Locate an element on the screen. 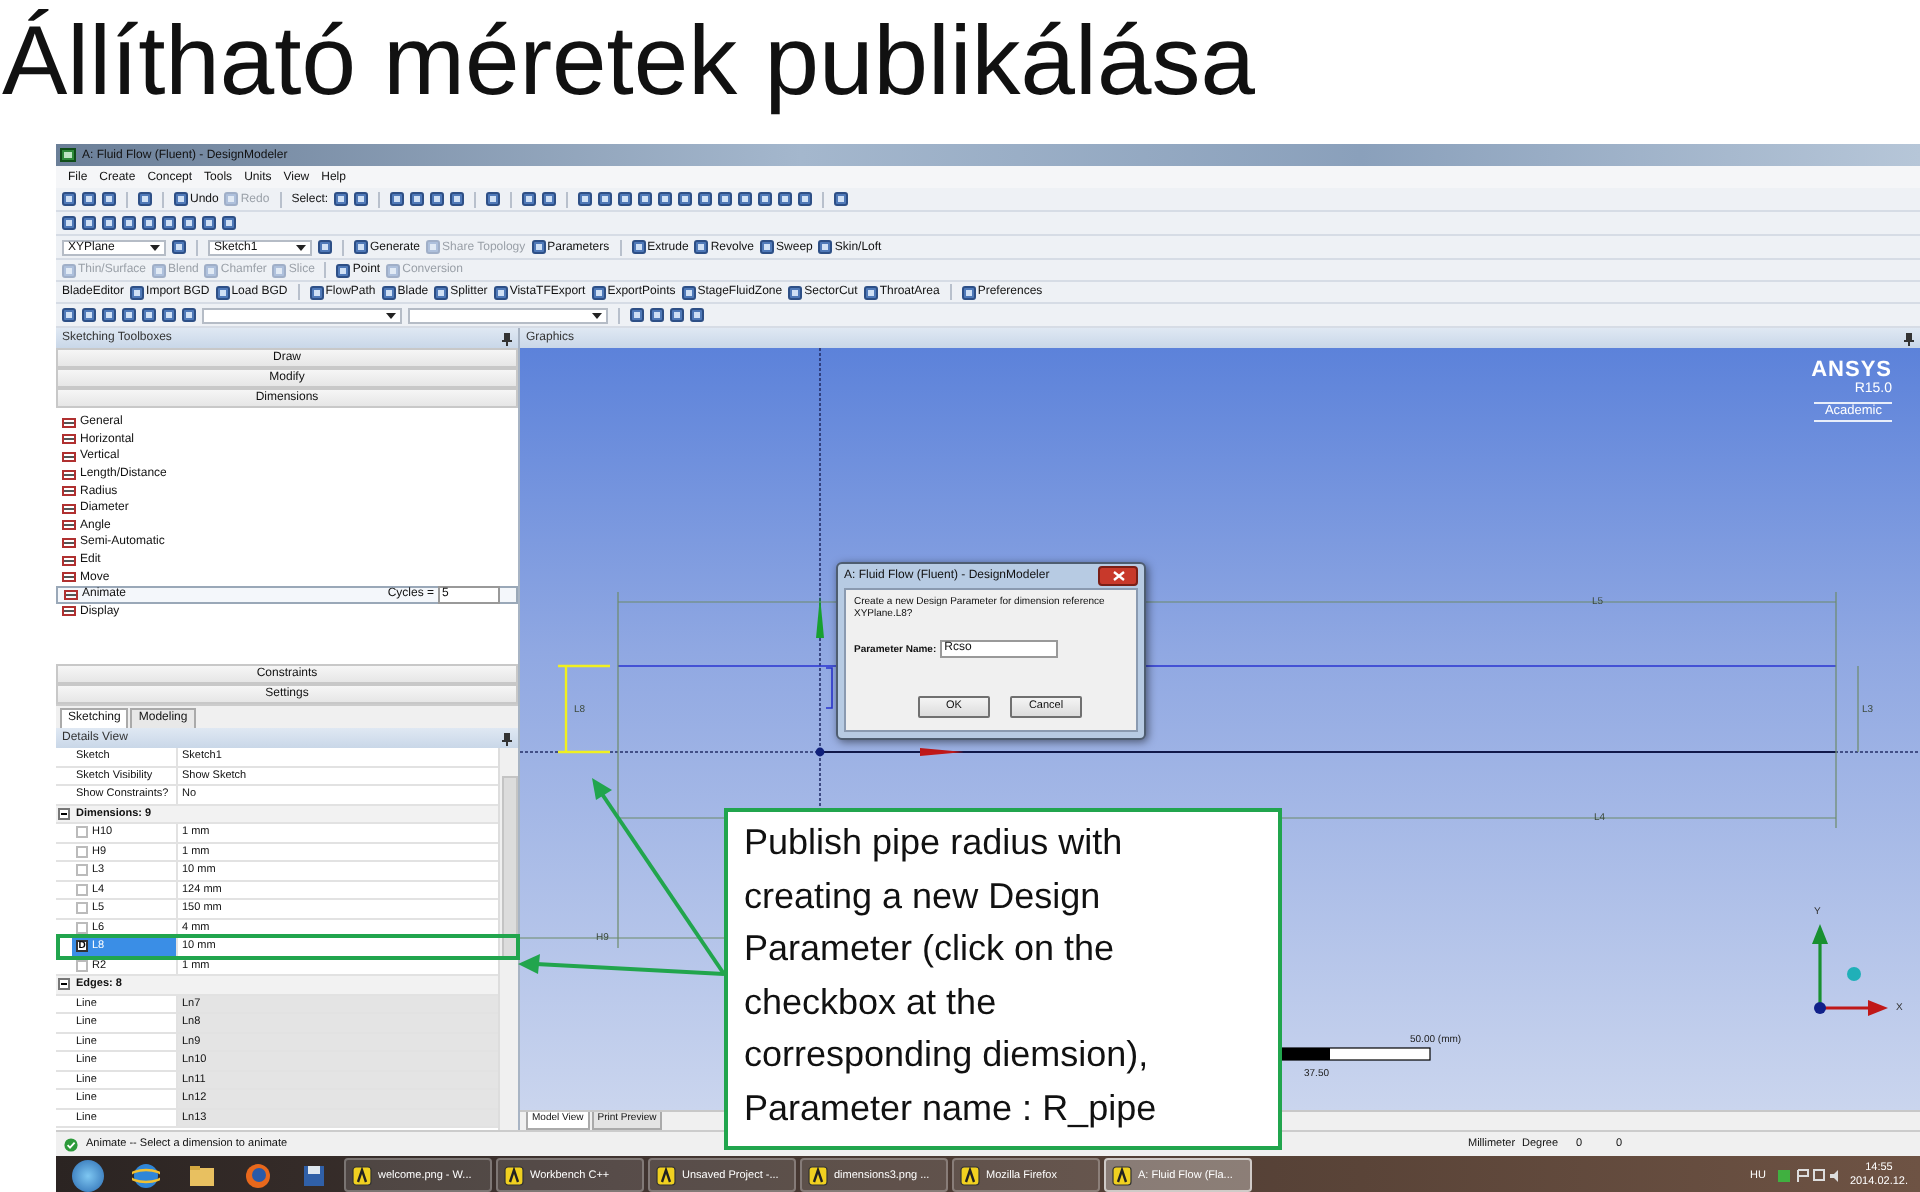  logo-text: ANSYS is located at coordinates (1851, 370).